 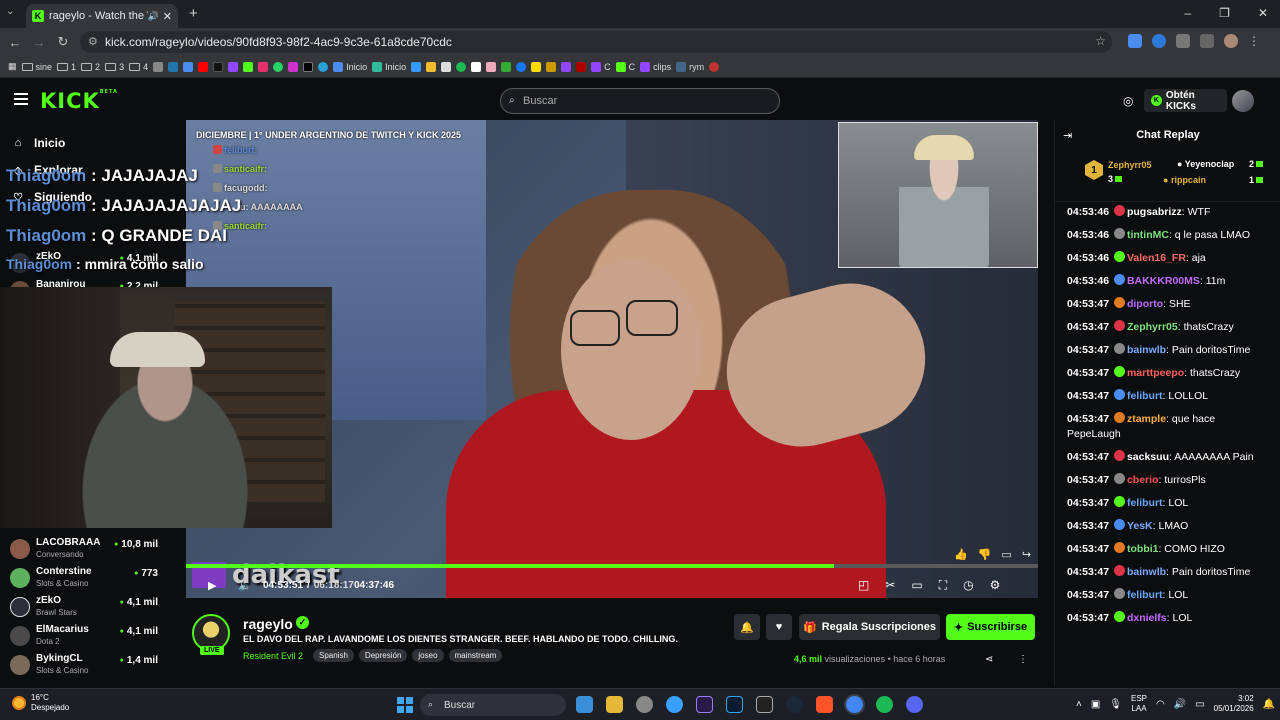 What do you see at coordinates (1148, 457) in the screenshot?
I see `chat-username: sacksuu` at bounding box center [1148, 457].